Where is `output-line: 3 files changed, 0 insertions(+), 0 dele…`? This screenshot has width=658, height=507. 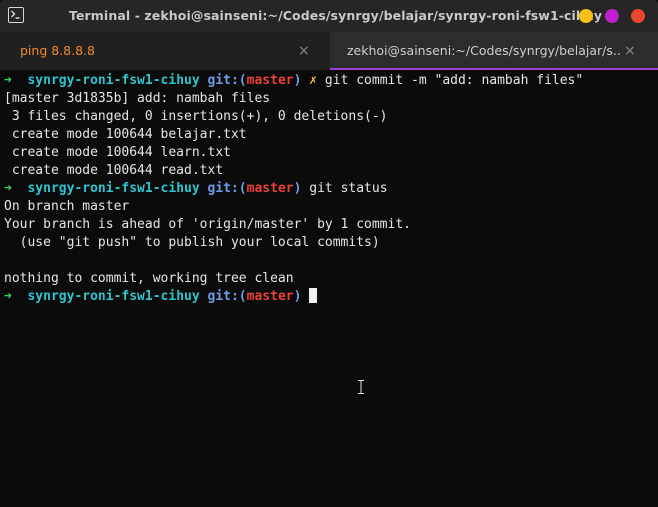
output-line: 3 files changed, 0 insertions(+), 0 dele… is located at coordinates (196, 116).